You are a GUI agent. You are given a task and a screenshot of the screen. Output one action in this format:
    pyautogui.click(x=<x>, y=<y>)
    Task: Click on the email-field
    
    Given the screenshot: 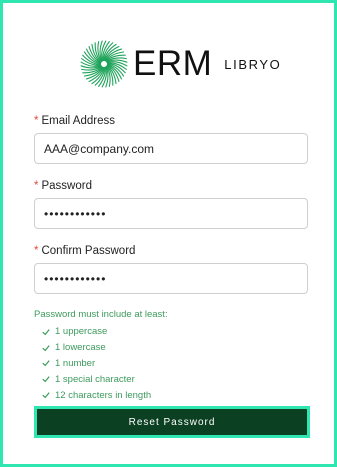 What is the action you would take?
    pyautogui.click(x=171, y=148)
    